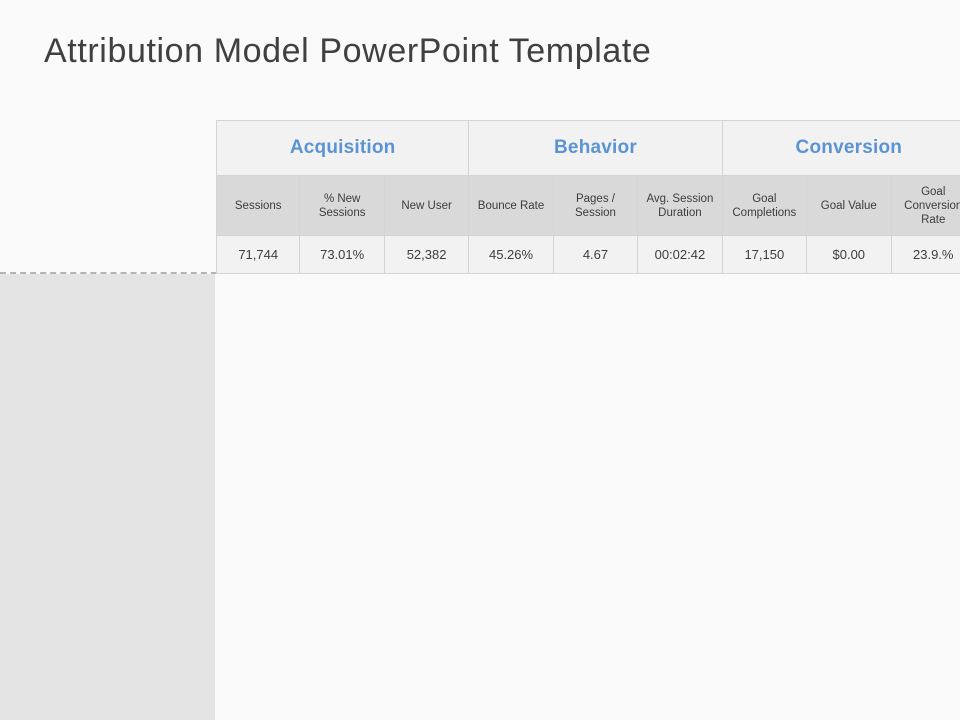 Image resolution: width=960 pixels, height=720 pixels. I want to click on cell-pages-per-session: 4.67, so click(596, 255).